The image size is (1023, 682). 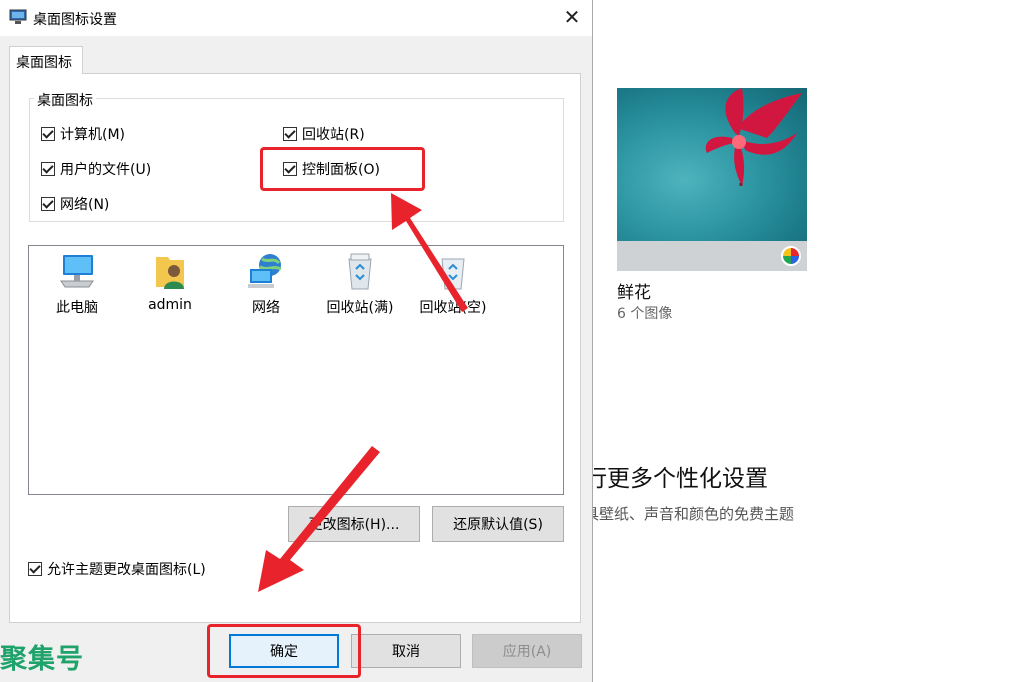 I want to click on theme-name: 鲜花, so click(x=634, y=293).